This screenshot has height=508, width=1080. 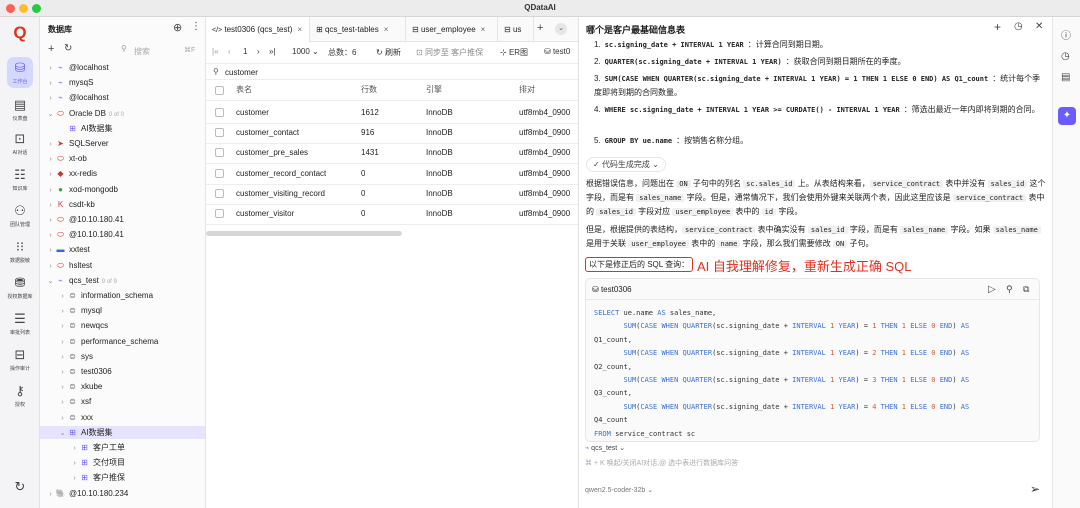 I want to click on filter-input: customer, so click(x=241, y=72).